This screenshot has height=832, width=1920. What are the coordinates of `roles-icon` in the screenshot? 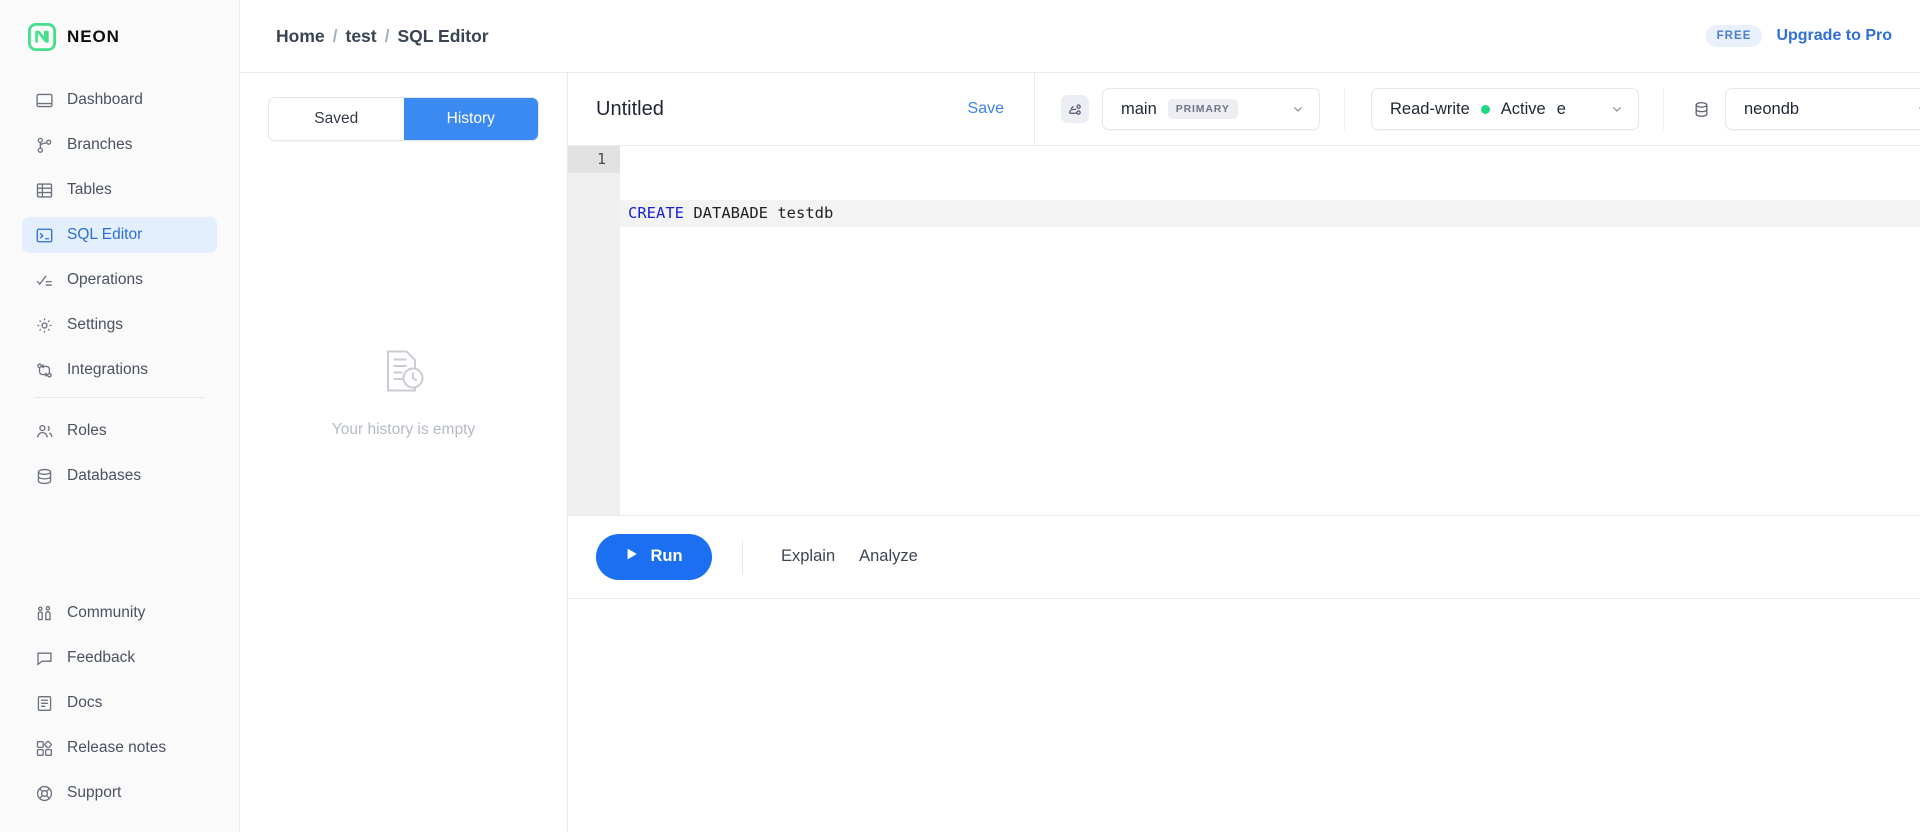 It's located at (44, 431).